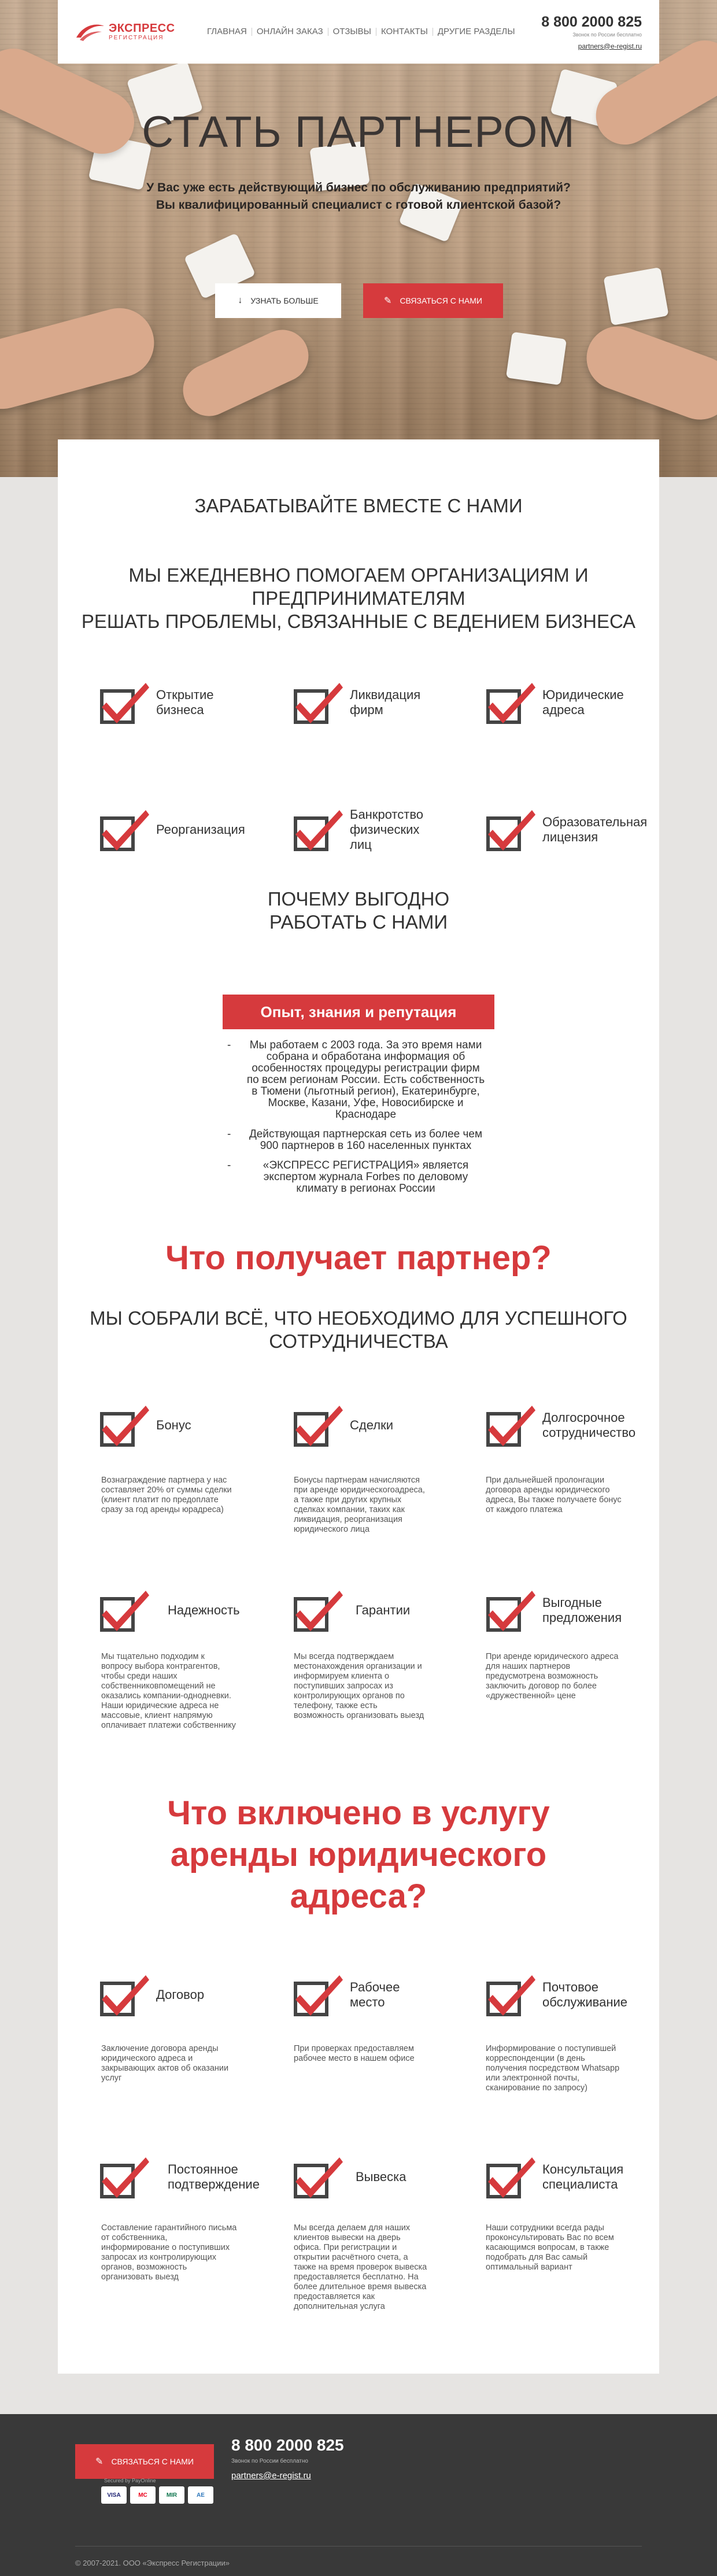 The height and width of the screenshot is (2576, 717). Describe the element at coordinates (607, 34) in the screenshot. I see `header-phone-note: Звонок по России бесплатно` at that location.